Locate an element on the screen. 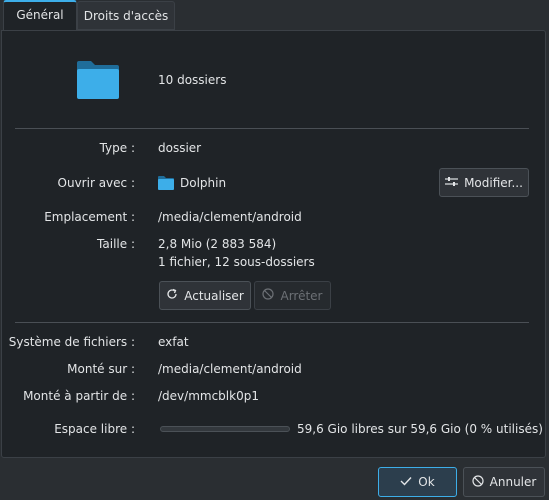  cancel-button: Annuler is located at coordinates (504, 482).